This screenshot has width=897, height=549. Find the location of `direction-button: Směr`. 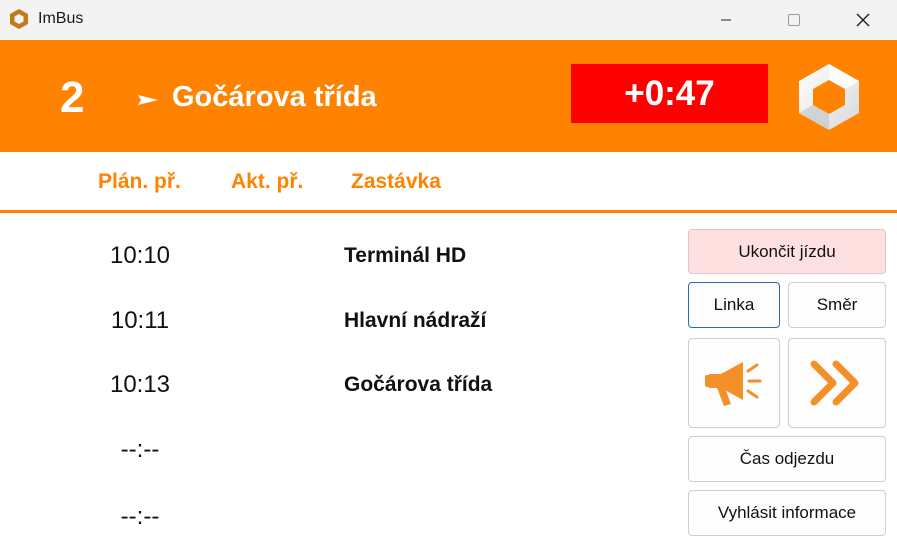

direction-button: Směr is located at coordinates (837, 305).